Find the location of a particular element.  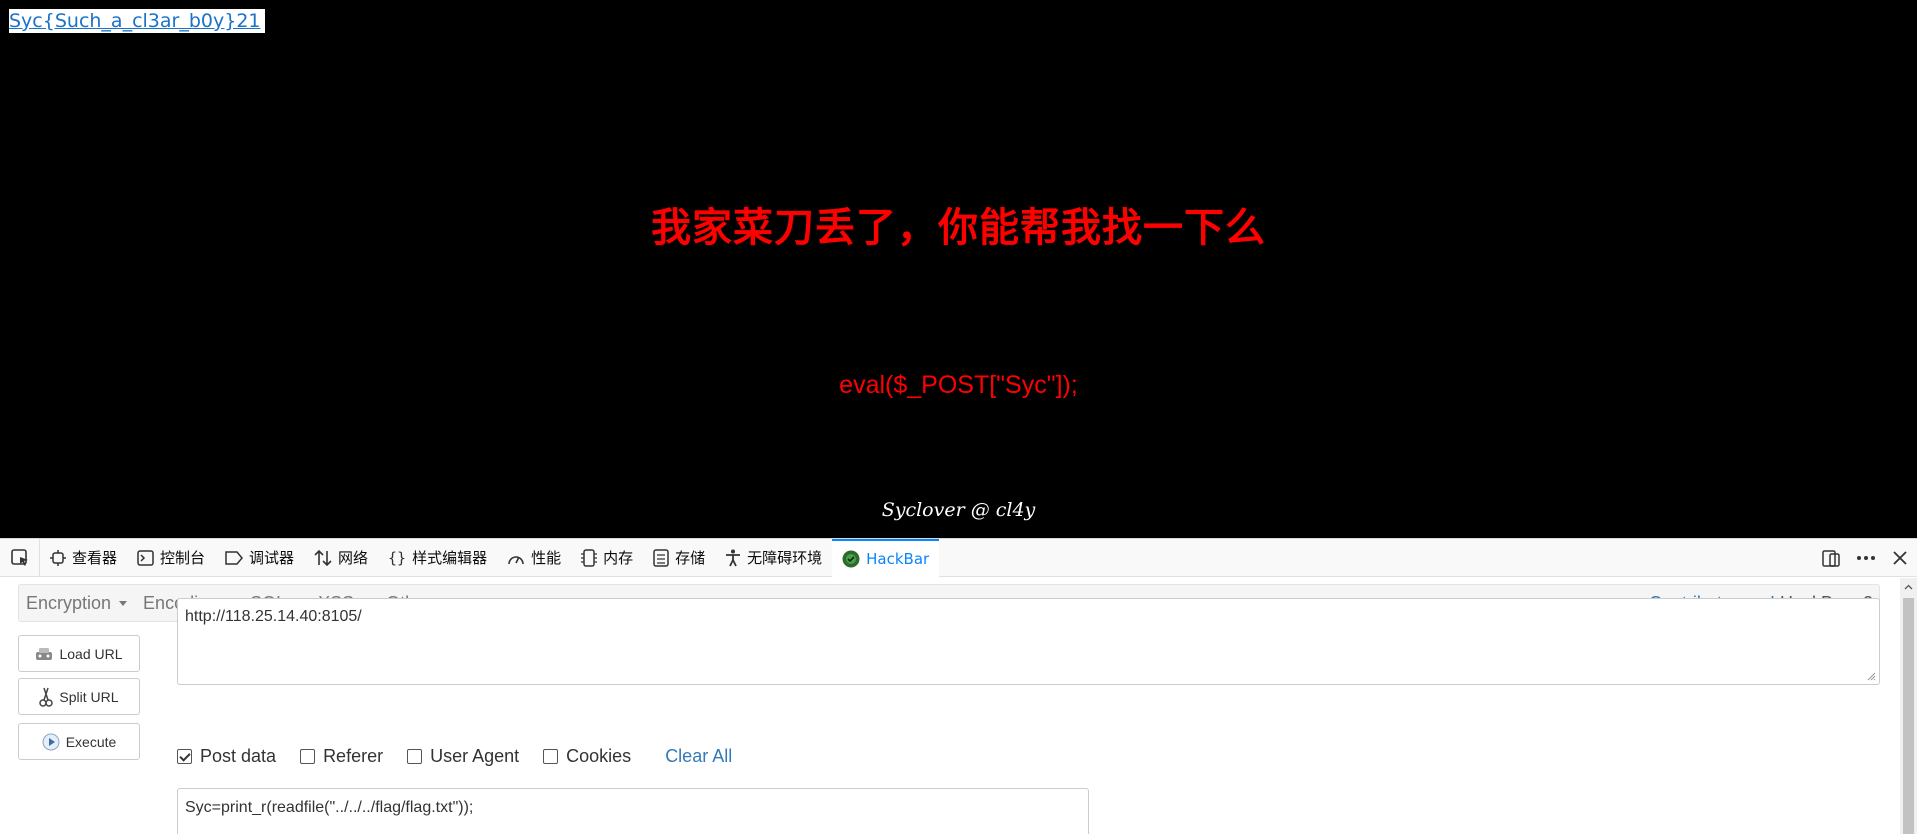

tab-network: 网络 is located at coordinates (341, 558).